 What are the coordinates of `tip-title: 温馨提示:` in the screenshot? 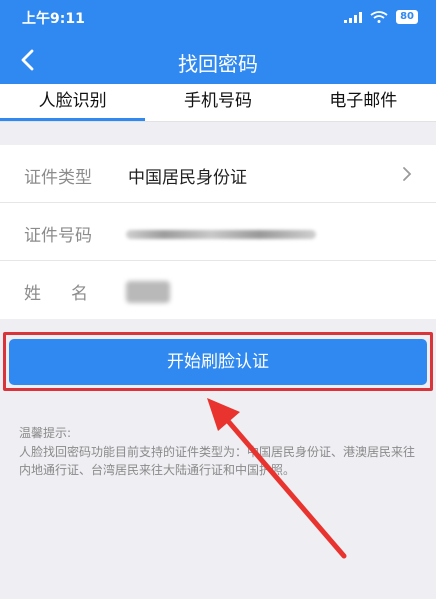 It's located at (45, 433).